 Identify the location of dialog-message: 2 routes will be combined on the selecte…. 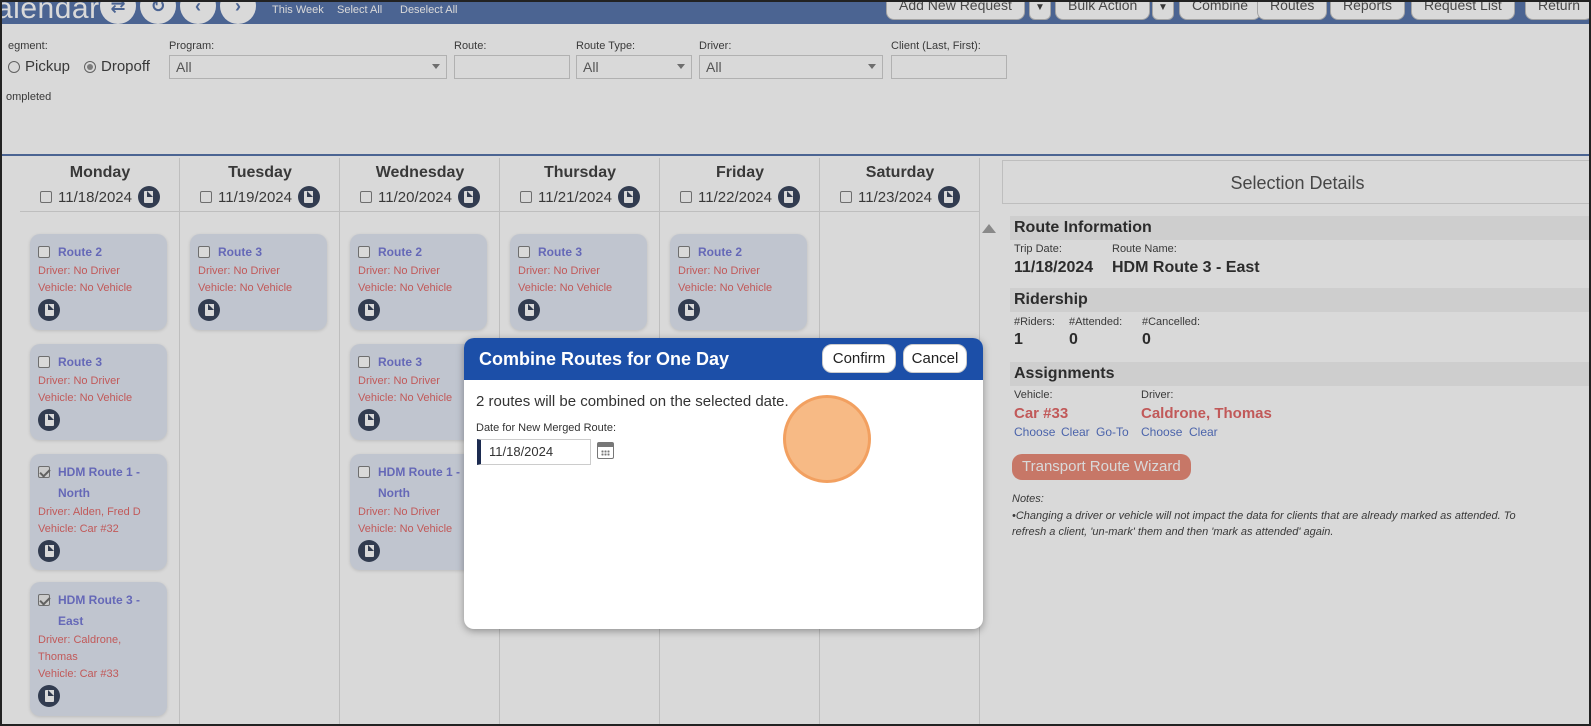
(632, 401).